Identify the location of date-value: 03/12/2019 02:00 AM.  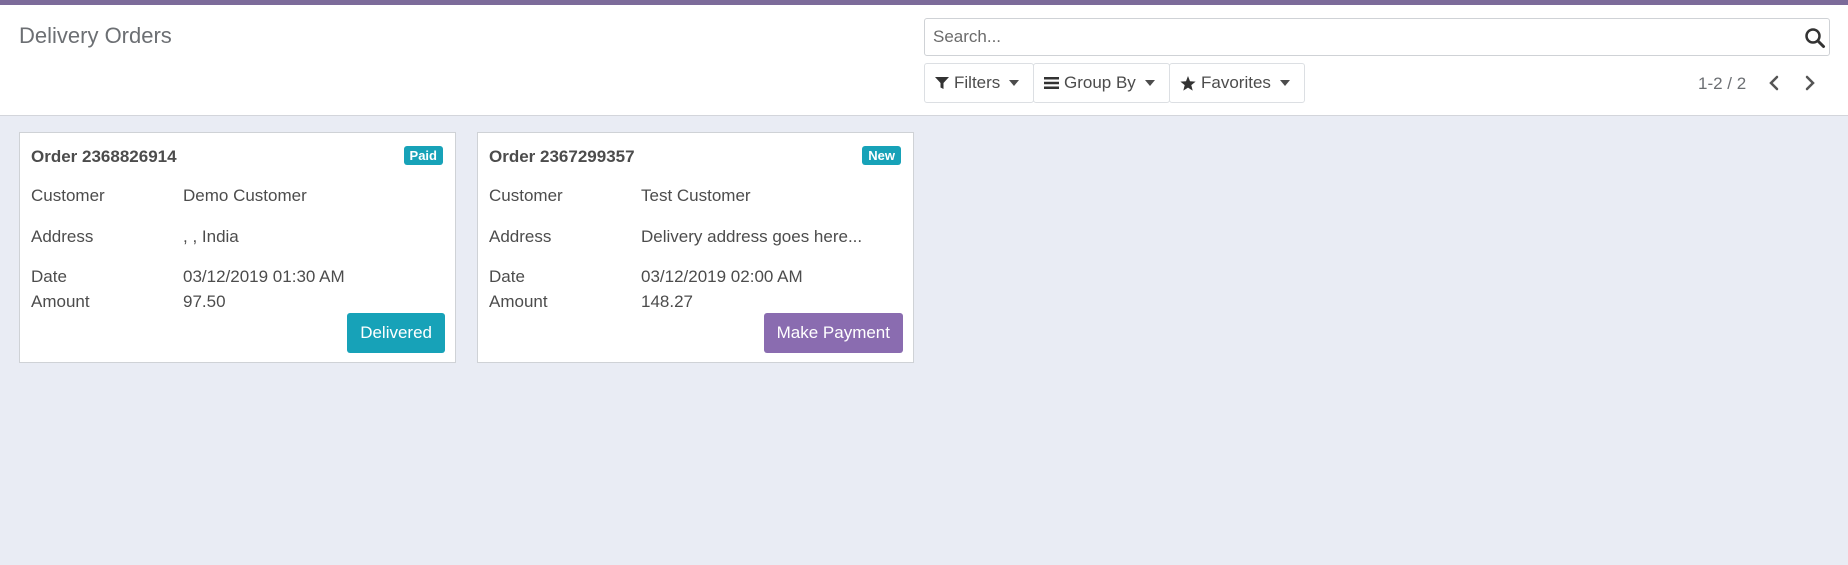
(722, 276).